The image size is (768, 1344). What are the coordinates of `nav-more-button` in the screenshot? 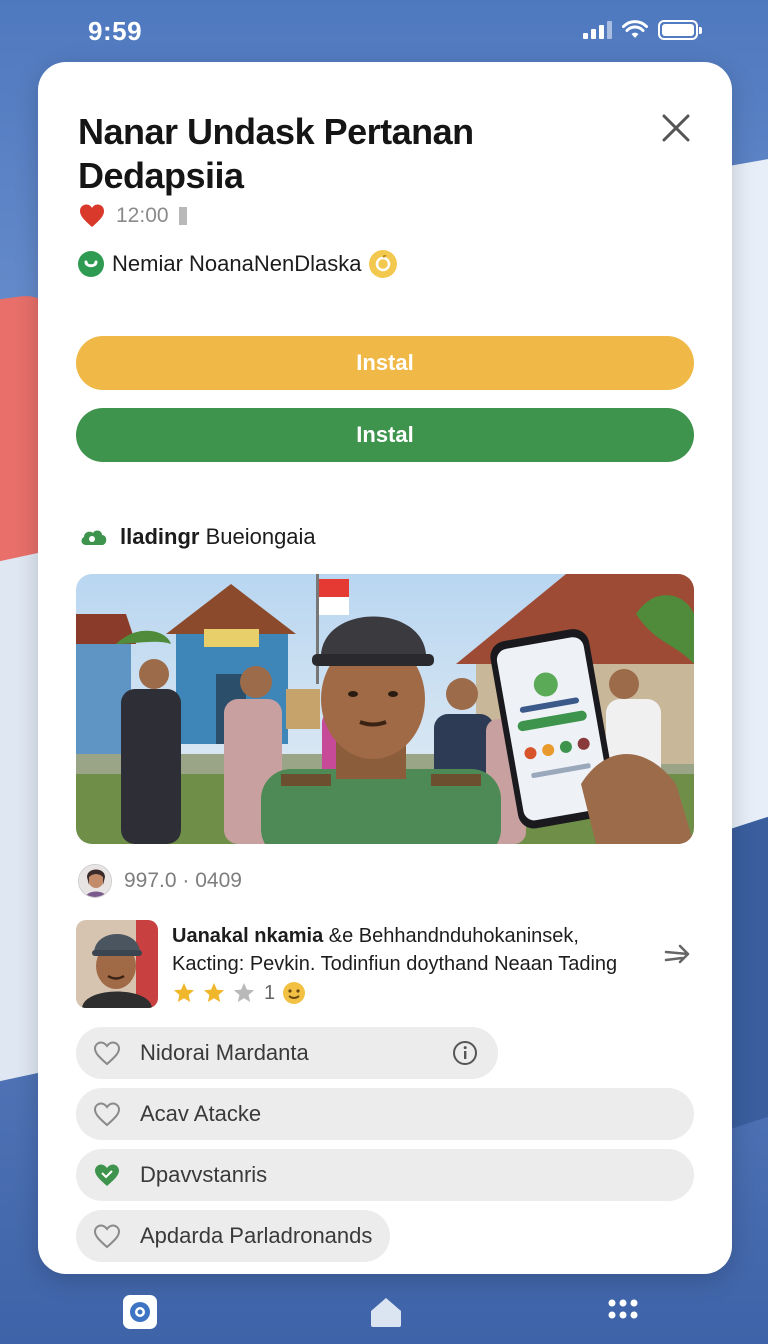 It's located at (623, 1312).